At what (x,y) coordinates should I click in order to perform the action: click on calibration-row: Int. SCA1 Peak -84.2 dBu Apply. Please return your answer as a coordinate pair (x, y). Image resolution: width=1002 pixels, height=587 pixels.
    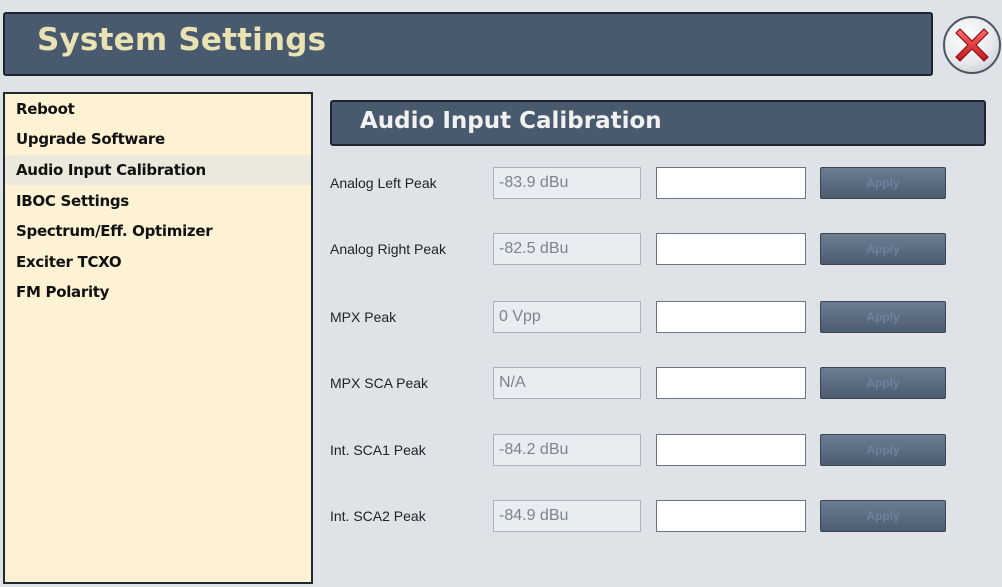
    Looking at the image, I should click on (659, 450).